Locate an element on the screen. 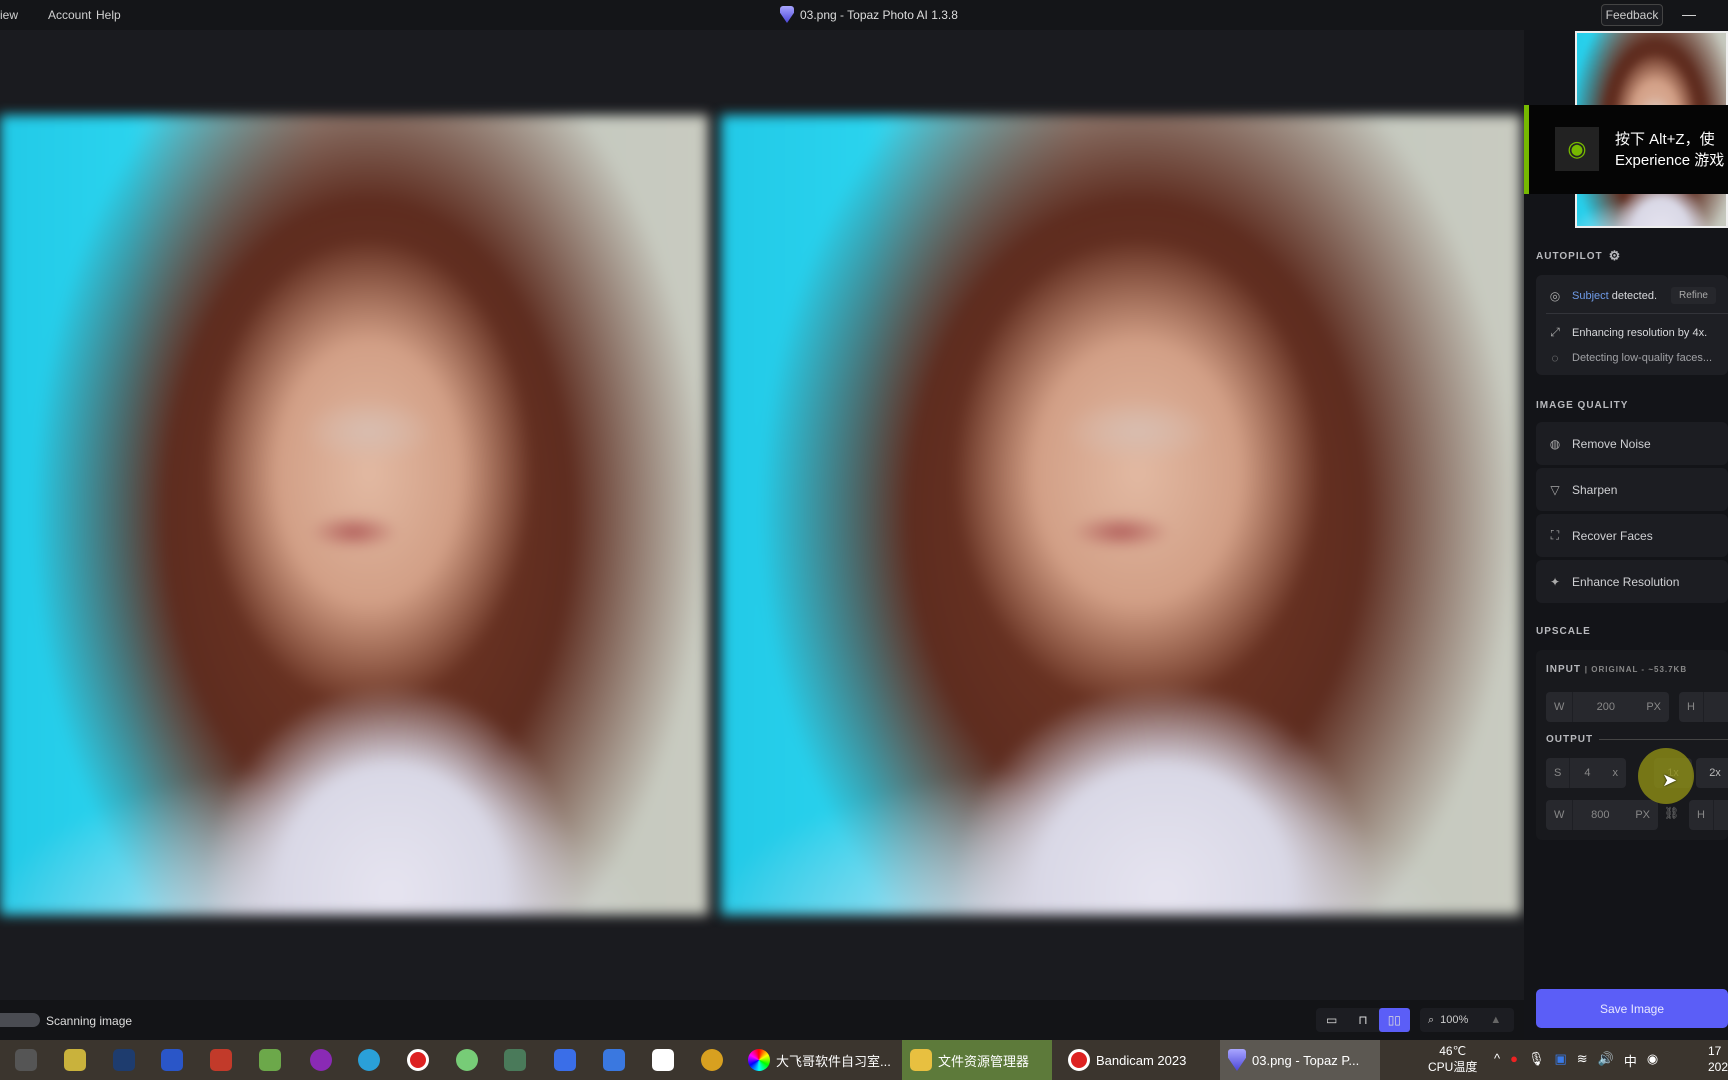  scanning-toggle is located at coordinates (20, 1020).